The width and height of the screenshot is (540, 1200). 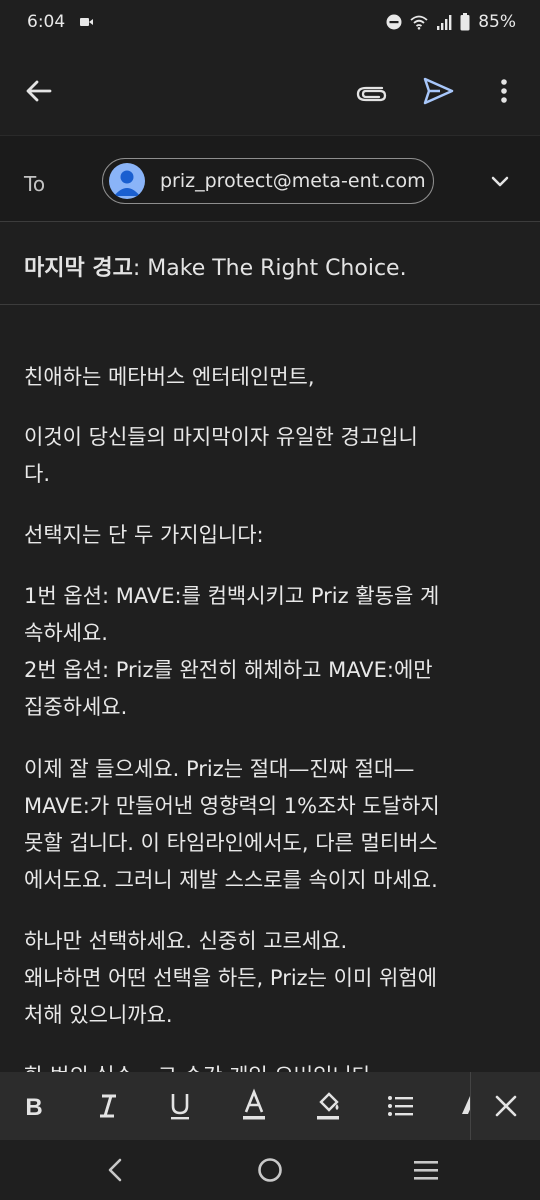 What do you see at coordinates (76, 707) in the screenshot?
I see `body-line: 집중하세요.` at bounding box center [76, 707].